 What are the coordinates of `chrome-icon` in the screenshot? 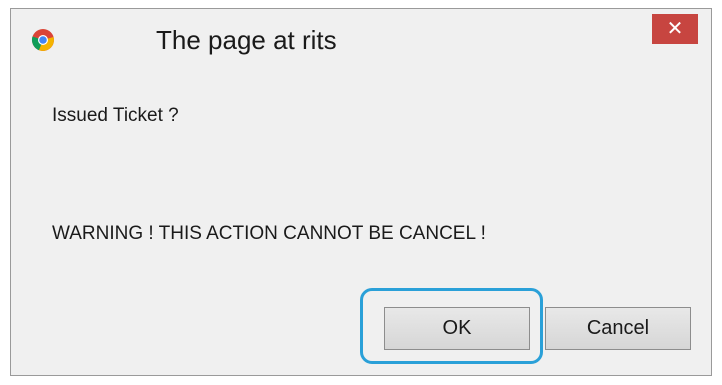 It's located at (42, 40).